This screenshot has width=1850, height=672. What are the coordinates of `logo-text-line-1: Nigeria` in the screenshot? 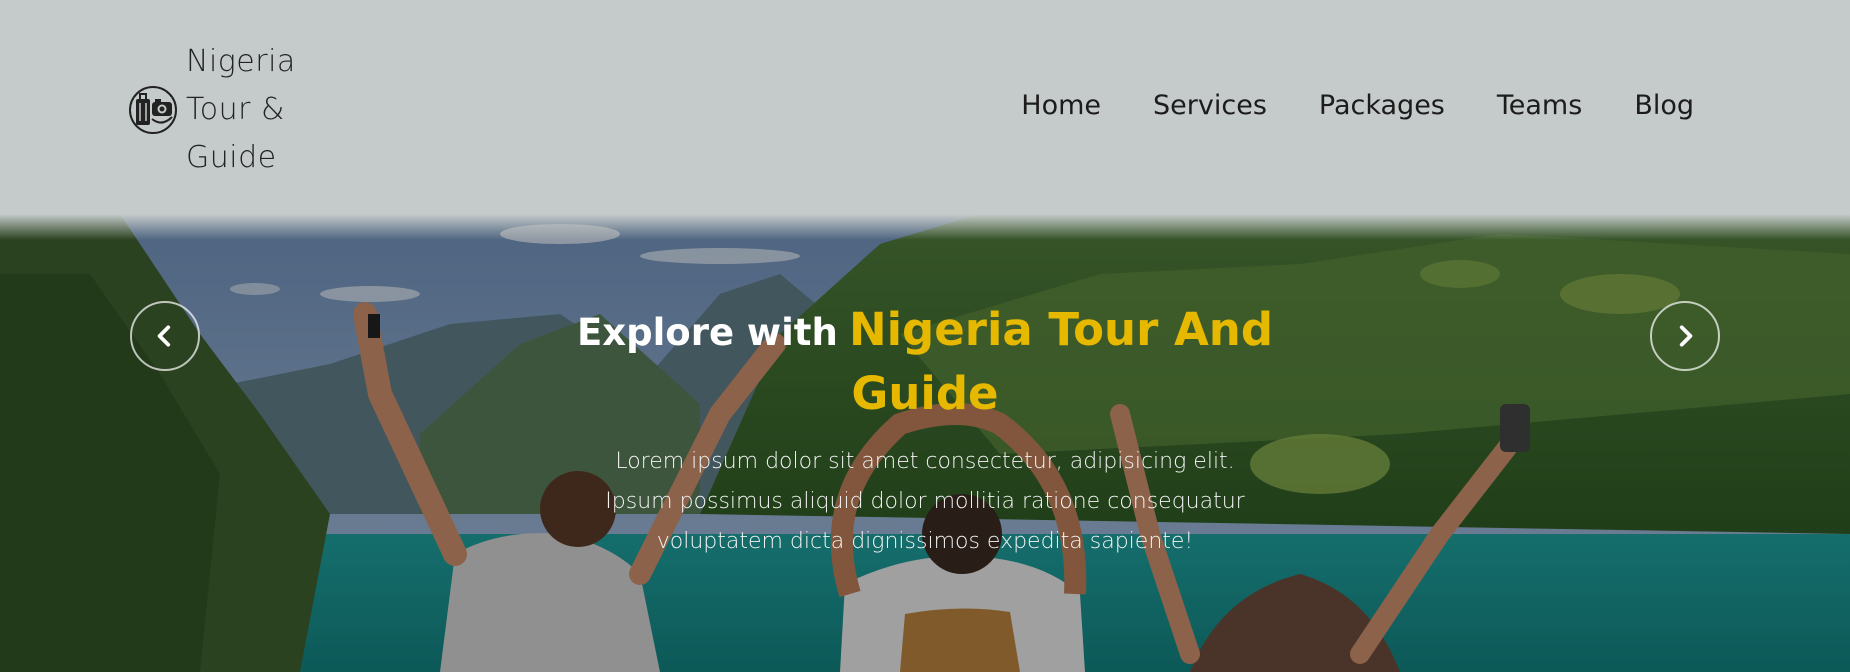 It's located at (241, 61).